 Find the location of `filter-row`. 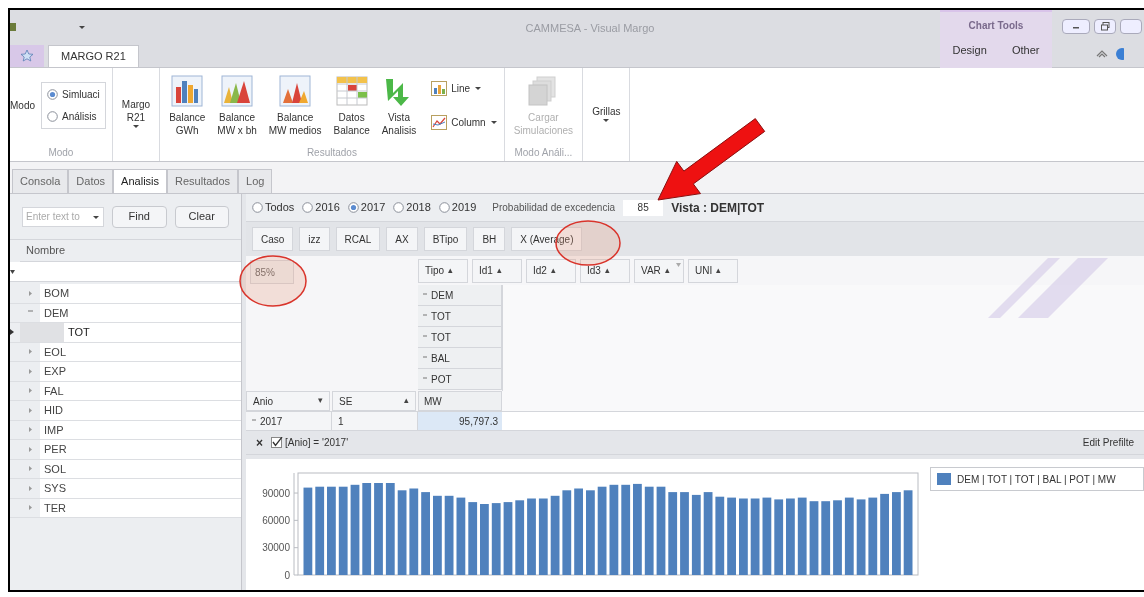

filter-row is located at coordinates (125, 272).